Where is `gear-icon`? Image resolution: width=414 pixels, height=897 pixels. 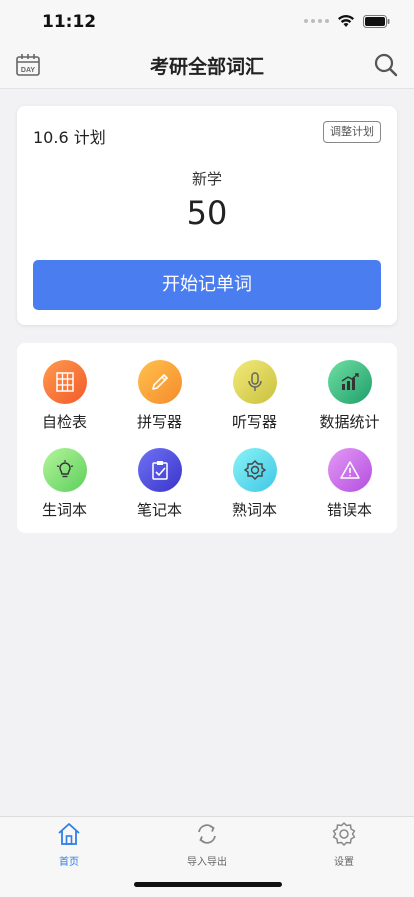
gear-icon is located at coordinates (344, 834).